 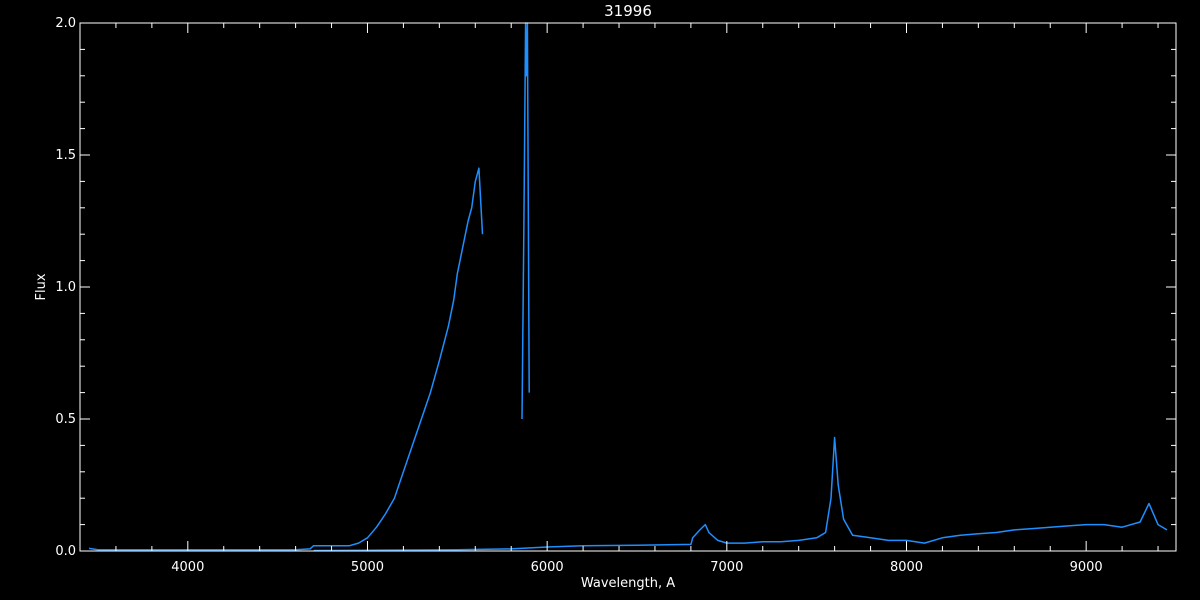 What do you see at coordinates (65, 155) in the screenshot?
I see `y-tick-label: 1.5` at bounding box center [65, 155].